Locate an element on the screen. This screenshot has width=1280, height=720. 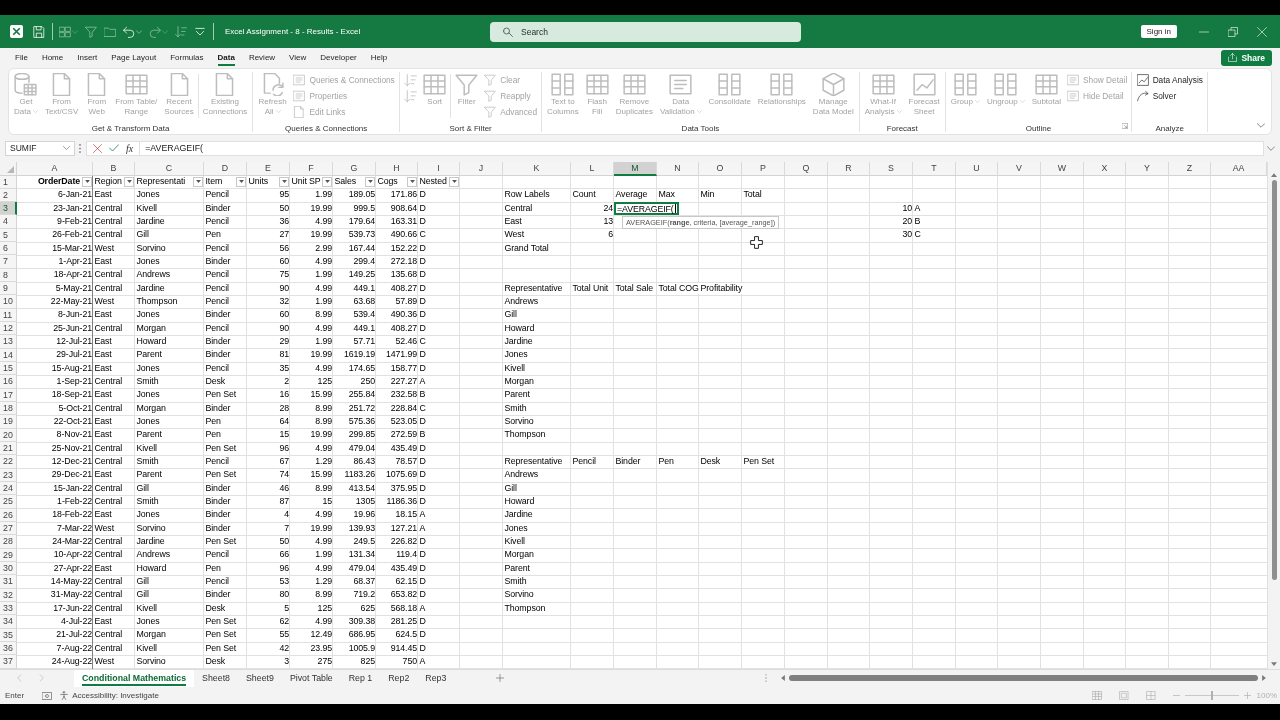
check-icon is located at coordinates (114, 148).